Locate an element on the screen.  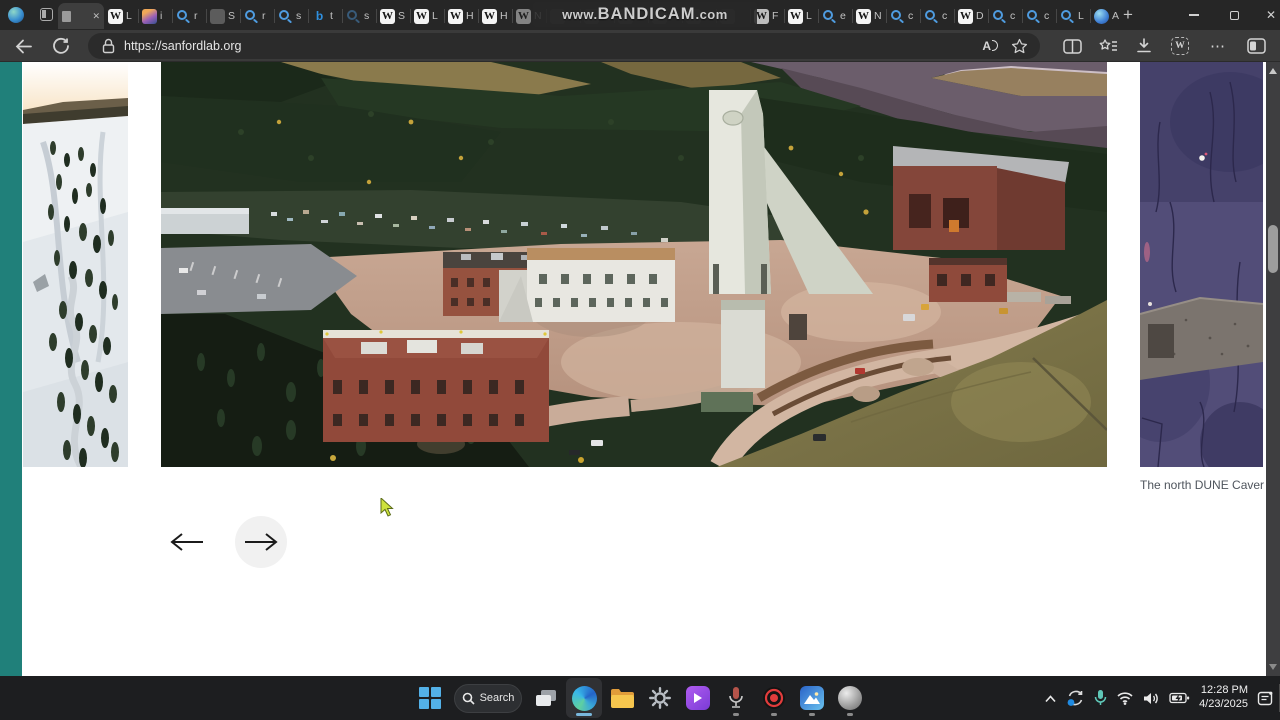
browser-tab: i is located at coordinates (155, 16).